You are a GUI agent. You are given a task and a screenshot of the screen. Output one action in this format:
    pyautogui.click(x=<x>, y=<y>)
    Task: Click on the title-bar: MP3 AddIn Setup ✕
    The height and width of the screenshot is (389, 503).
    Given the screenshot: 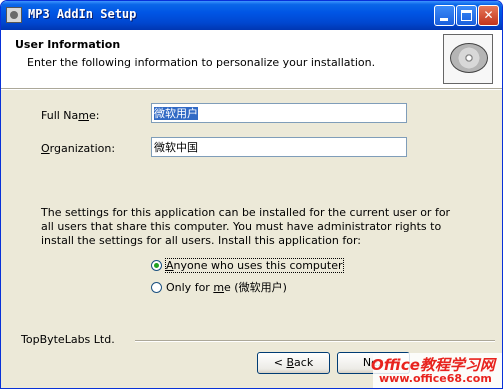 What is the action you would take?
    pyautogui.click(x=251, y=15)
    